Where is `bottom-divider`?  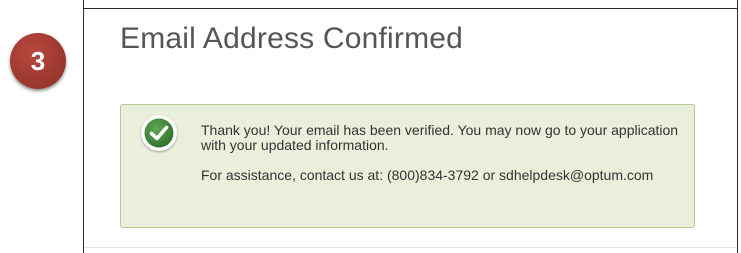
bottom-divider is located at coordinates (410, 247).